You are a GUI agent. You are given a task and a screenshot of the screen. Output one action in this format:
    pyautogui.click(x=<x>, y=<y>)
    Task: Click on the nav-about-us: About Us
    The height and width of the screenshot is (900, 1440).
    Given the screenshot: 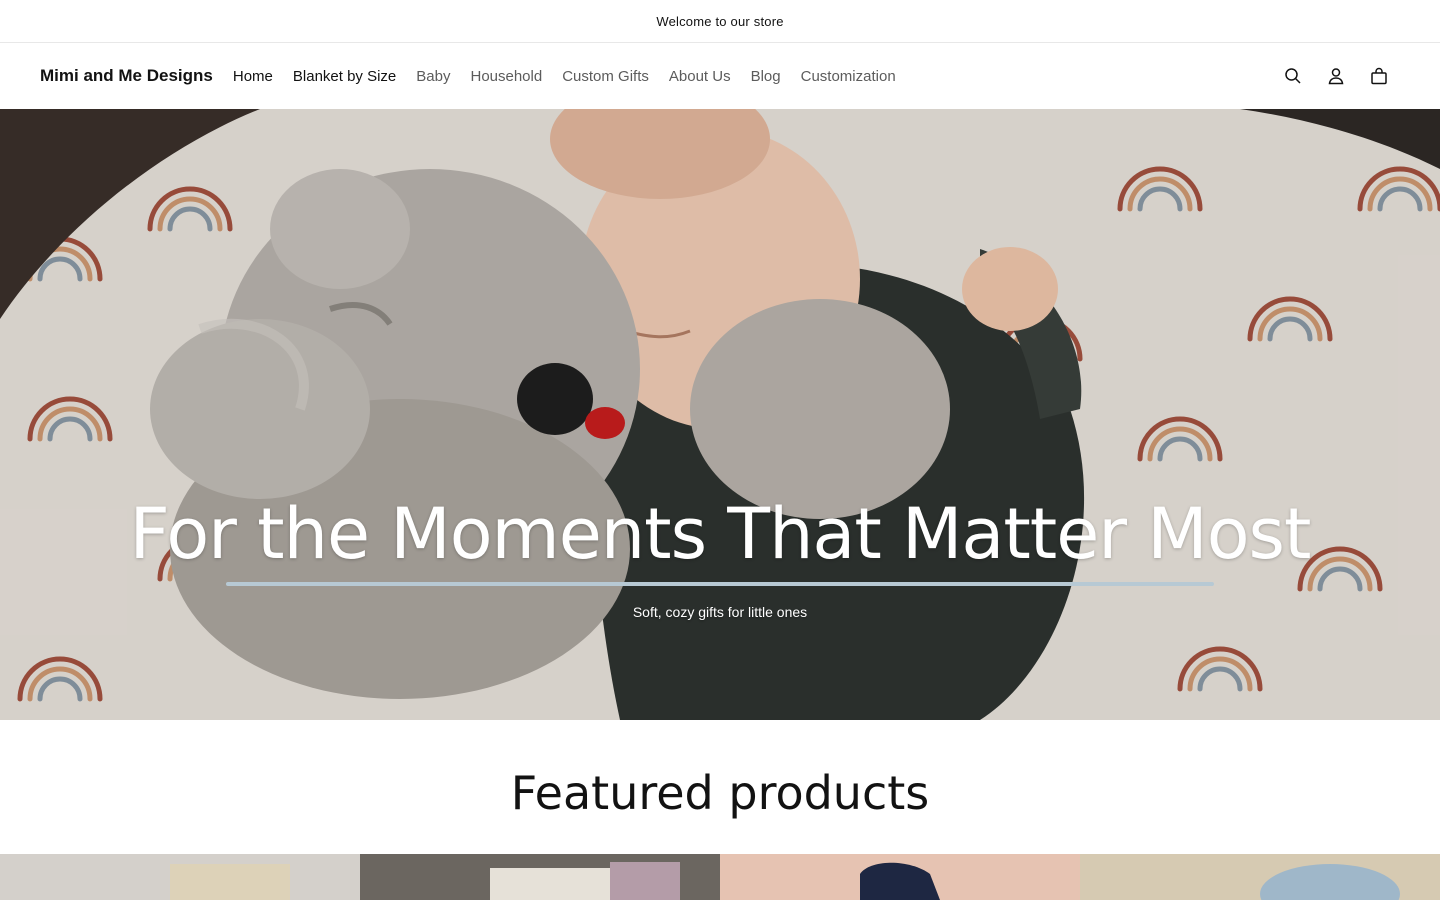 What is the action you would take?
    pyautogui.click(x=700, y=76)
    